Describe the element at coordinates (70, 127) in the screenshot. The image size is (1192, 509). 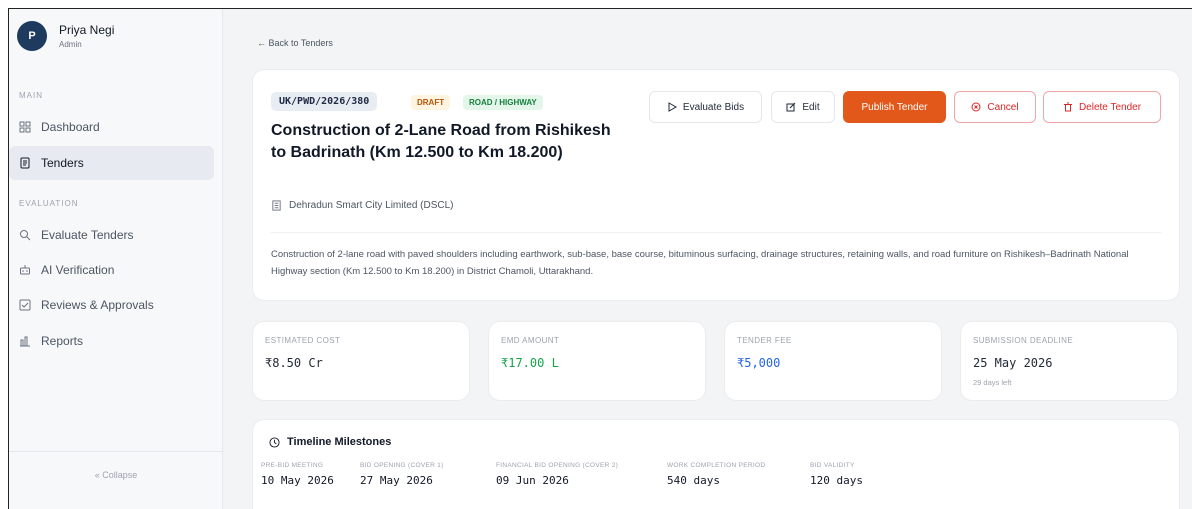
I see `sidebar-item-label: Dashboard` at that location.